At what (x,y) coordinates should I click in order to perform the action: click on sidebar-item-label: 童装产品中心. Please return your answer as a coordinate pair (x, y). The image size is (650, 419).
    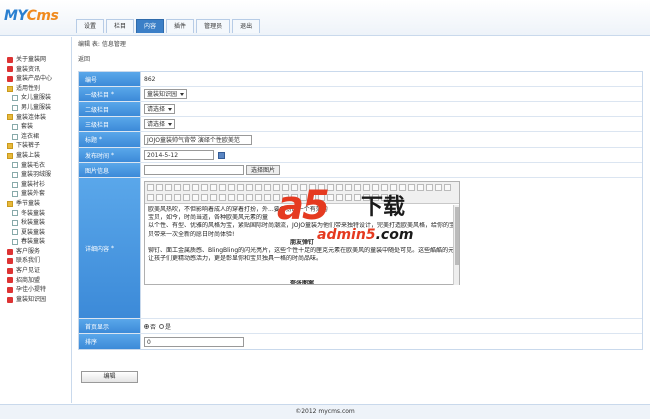
    Looking at the image, I should click on (34, 79).